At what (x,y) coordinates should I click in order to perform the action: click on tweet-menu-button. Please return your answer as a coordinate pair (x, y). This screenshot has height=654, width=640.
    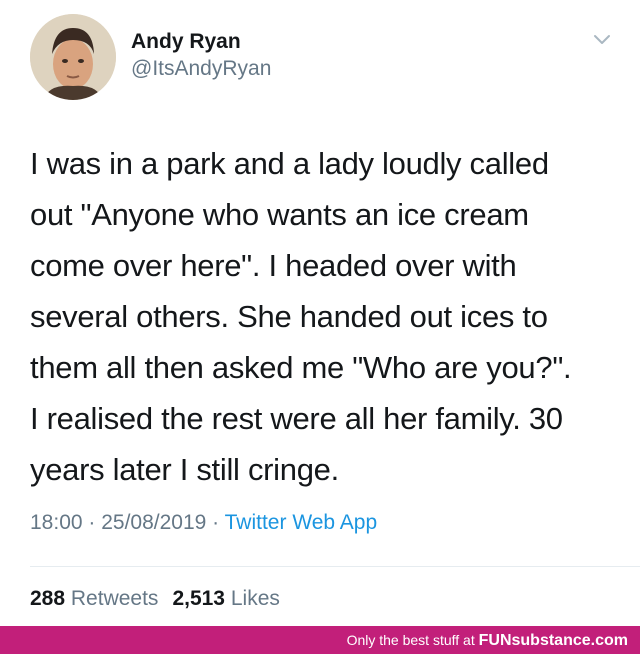
    Looking at the image, I should click on (602, 39).